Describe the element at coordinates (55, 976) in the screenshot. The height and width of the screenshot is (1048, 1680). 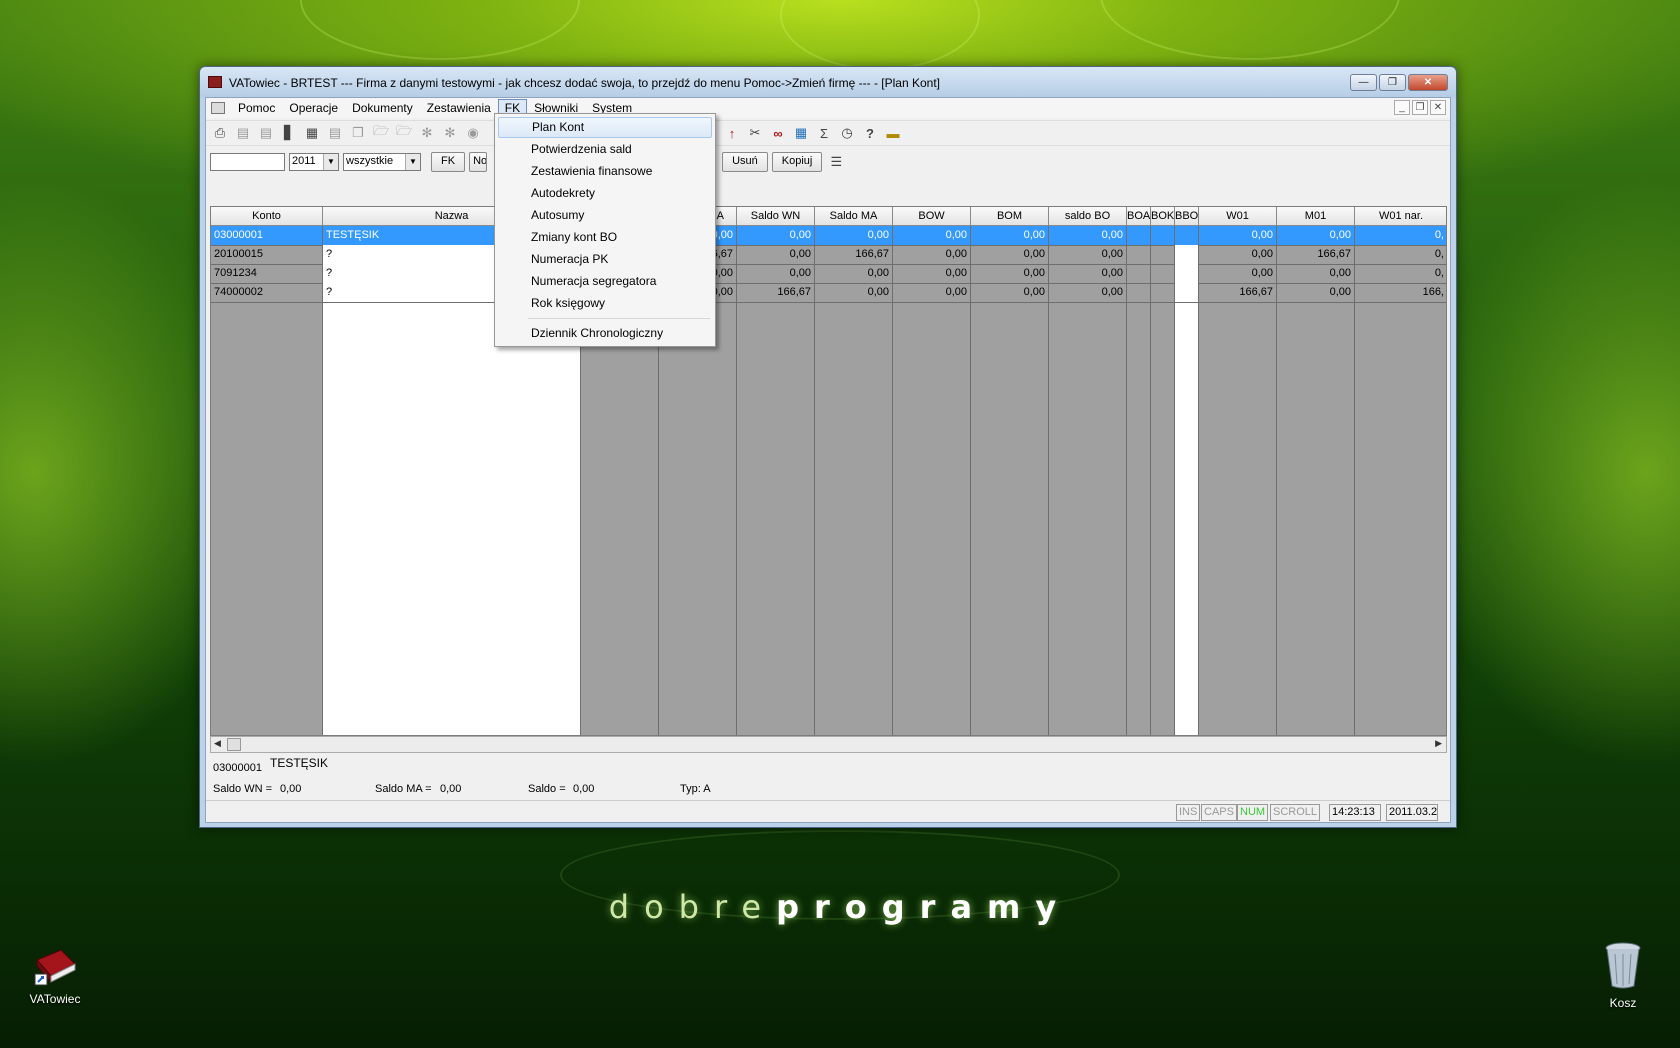
I see `desktop-icon-vatowiec: VATowiec` at that location.